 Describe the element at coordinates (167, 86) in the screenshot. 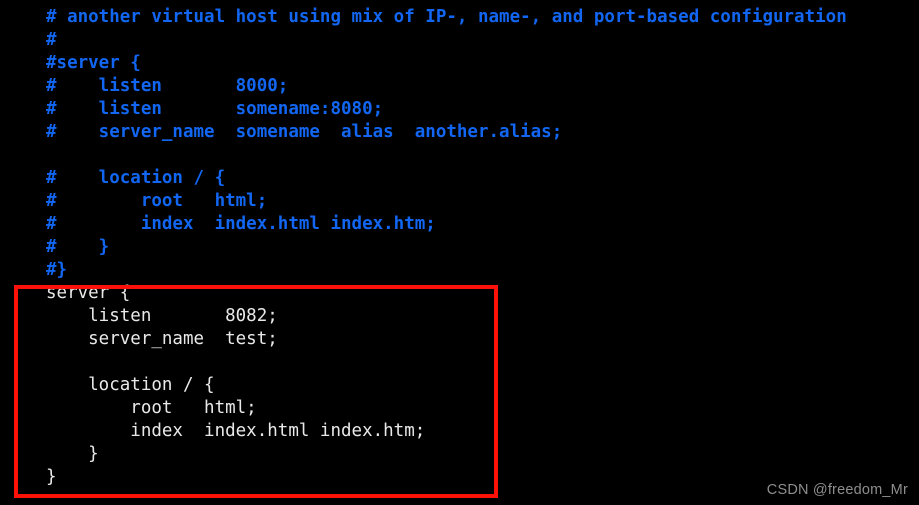

I see `code-line: # listen 8000;` at that location.